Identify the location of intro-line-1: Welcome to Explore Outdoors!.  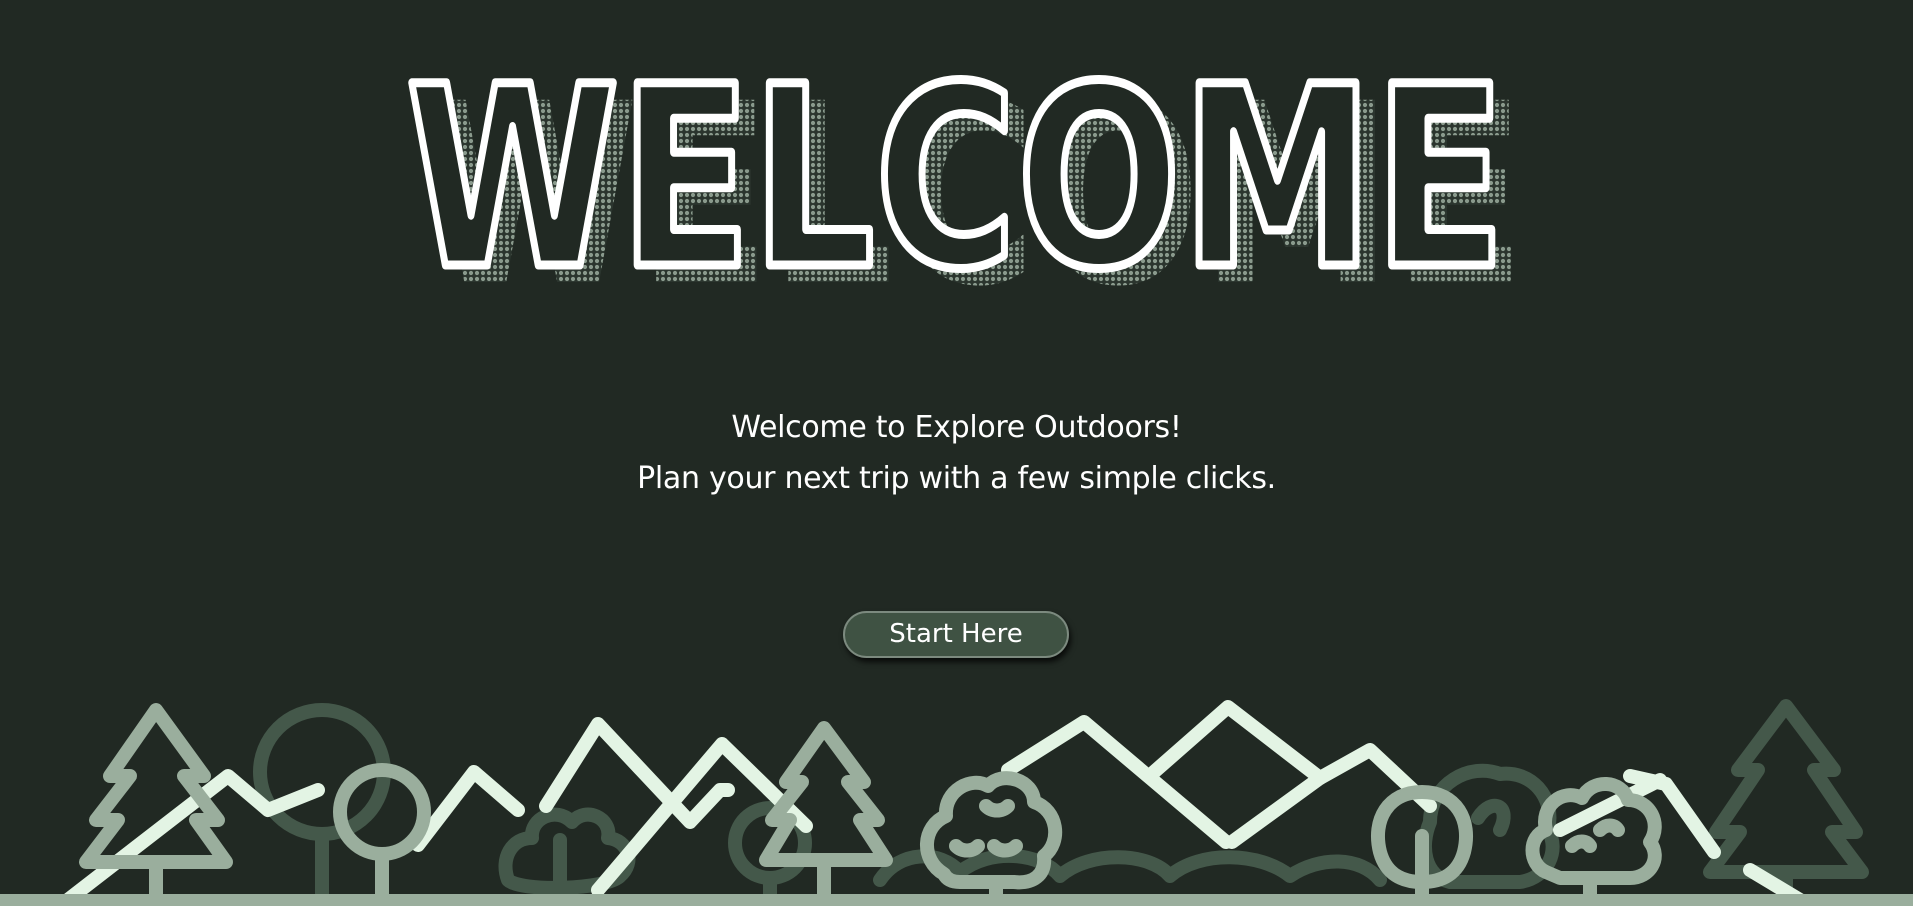
(956, 427).